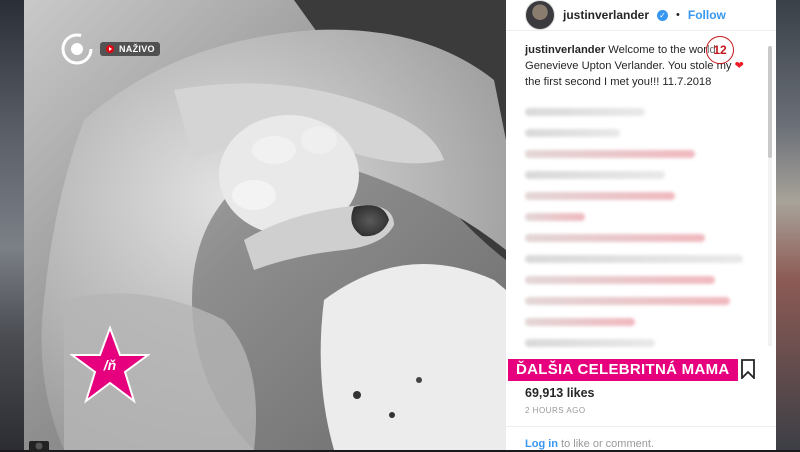 Image resolution: width=800 pixels, height=452 pixels. I want to click on svg-text: /ň, so click(109, 365).